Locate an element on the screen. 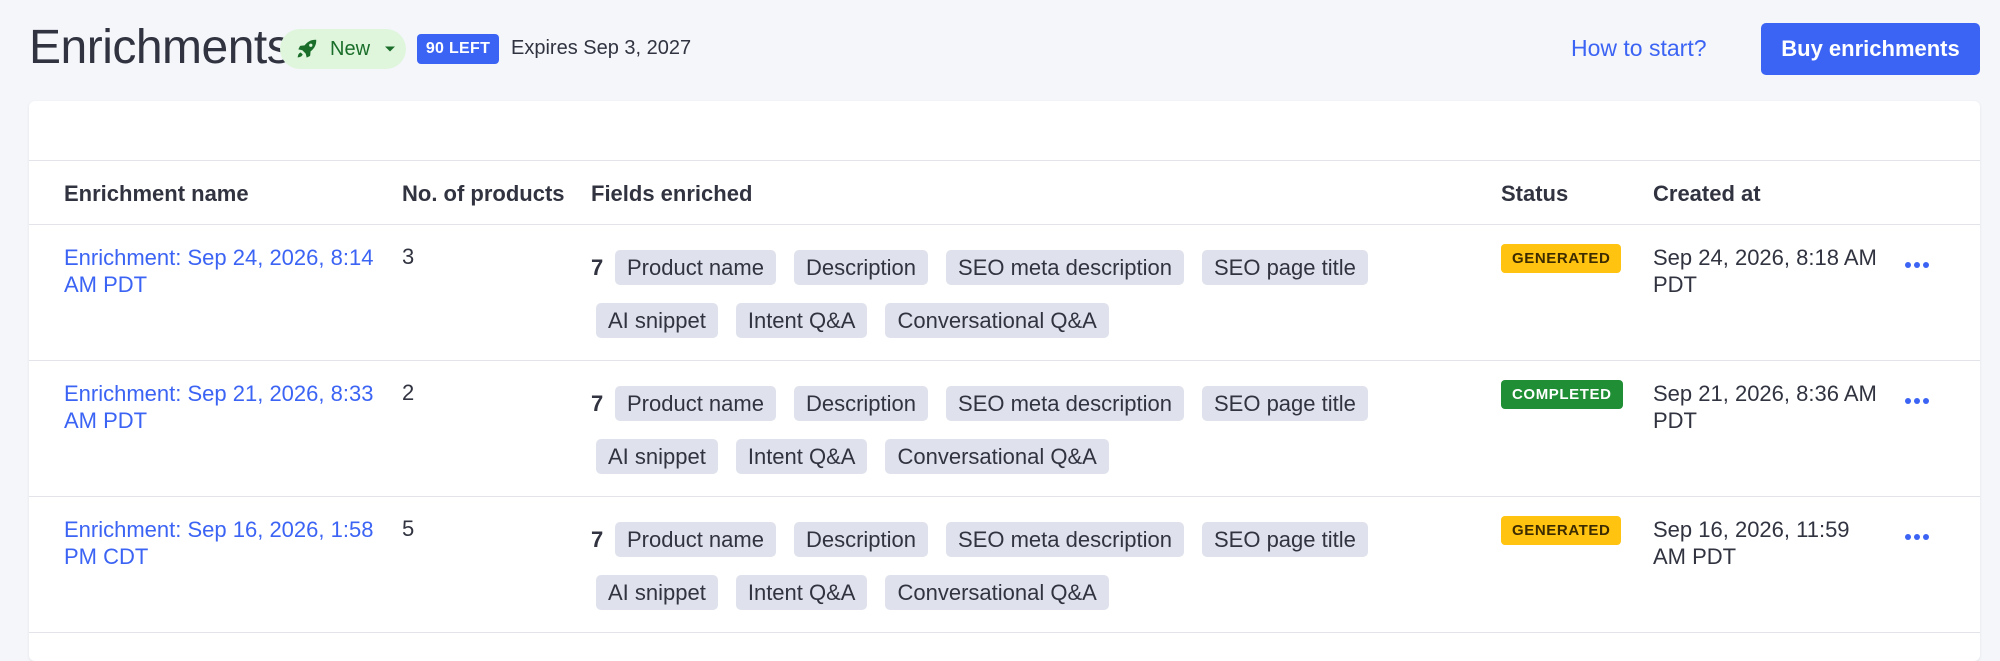  product-count: 3 is located at coordinates (408, 256).